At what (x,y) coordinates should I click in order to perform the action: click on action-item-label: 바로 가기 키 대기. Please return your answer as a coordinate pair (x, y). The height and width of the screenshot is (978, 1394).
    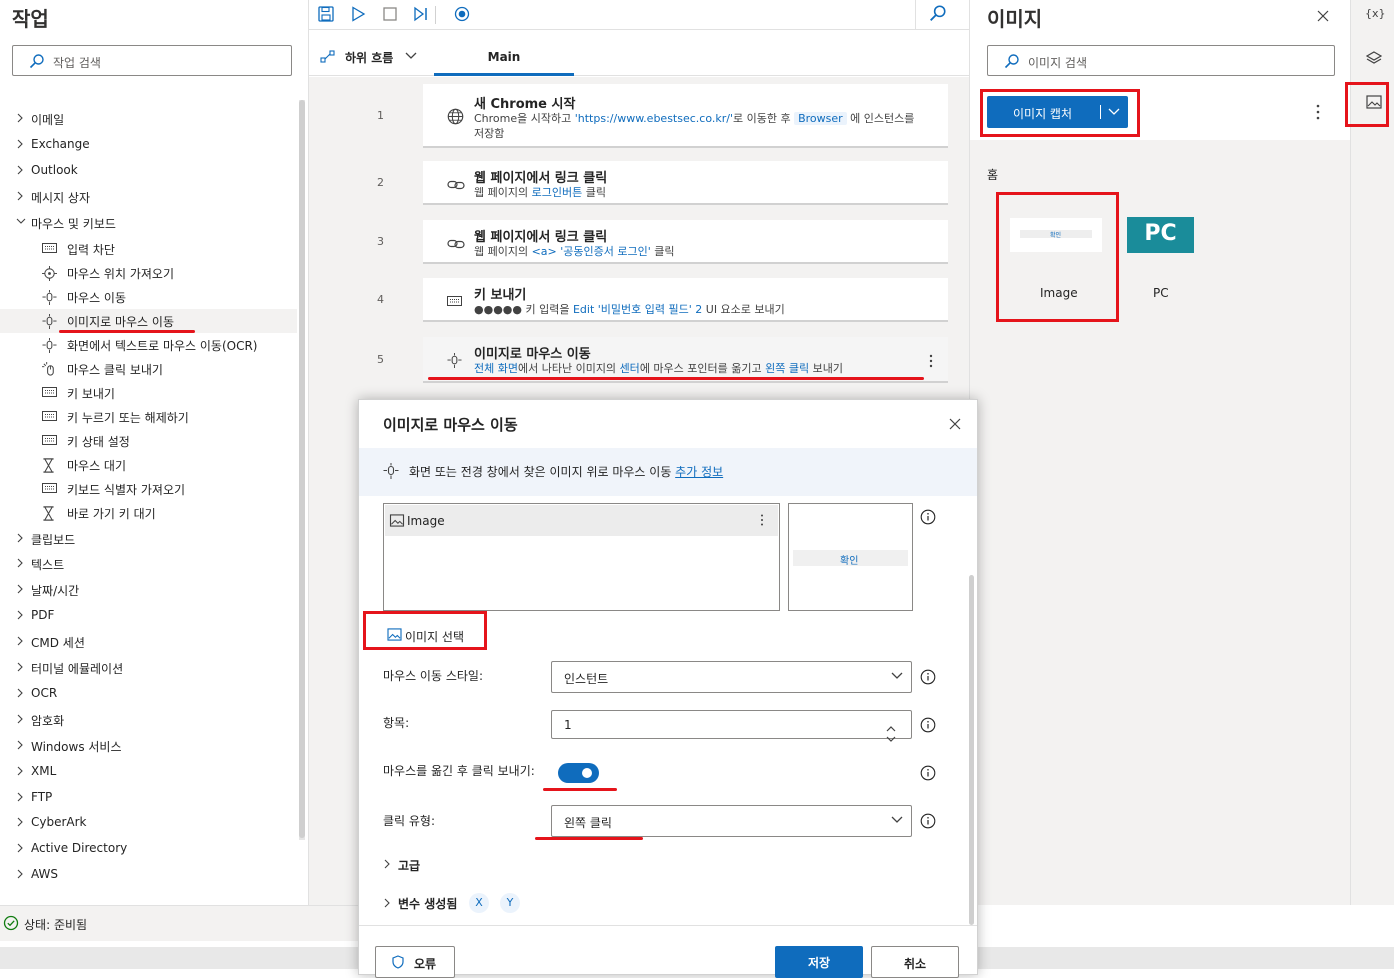
    Looking at the image, I should click on (111, 513).